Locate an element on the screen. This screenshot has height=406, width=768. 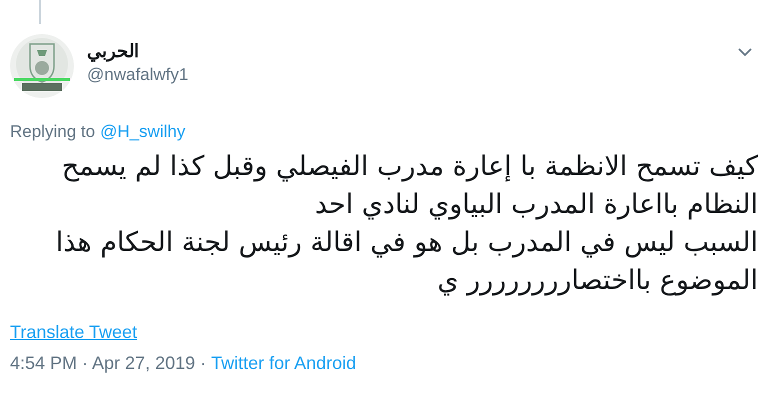
thread-line is located at coordinates (40, 12).